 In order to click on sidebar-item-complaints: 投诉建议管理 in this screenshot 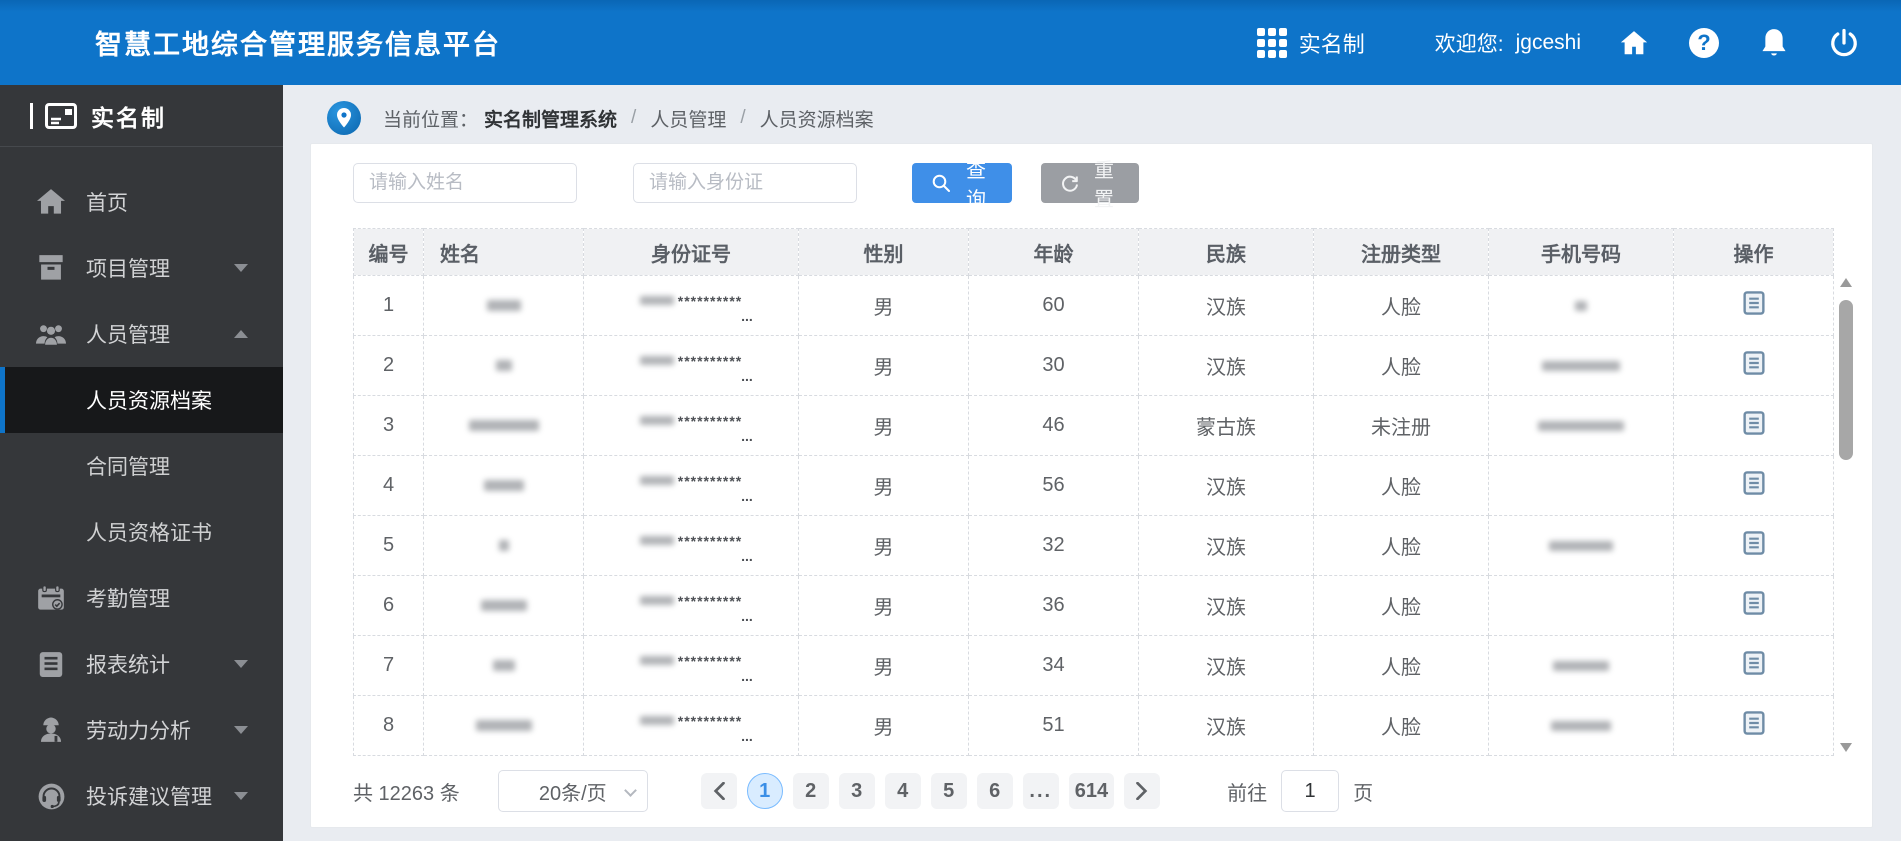, I will do `click(141, 796)`.